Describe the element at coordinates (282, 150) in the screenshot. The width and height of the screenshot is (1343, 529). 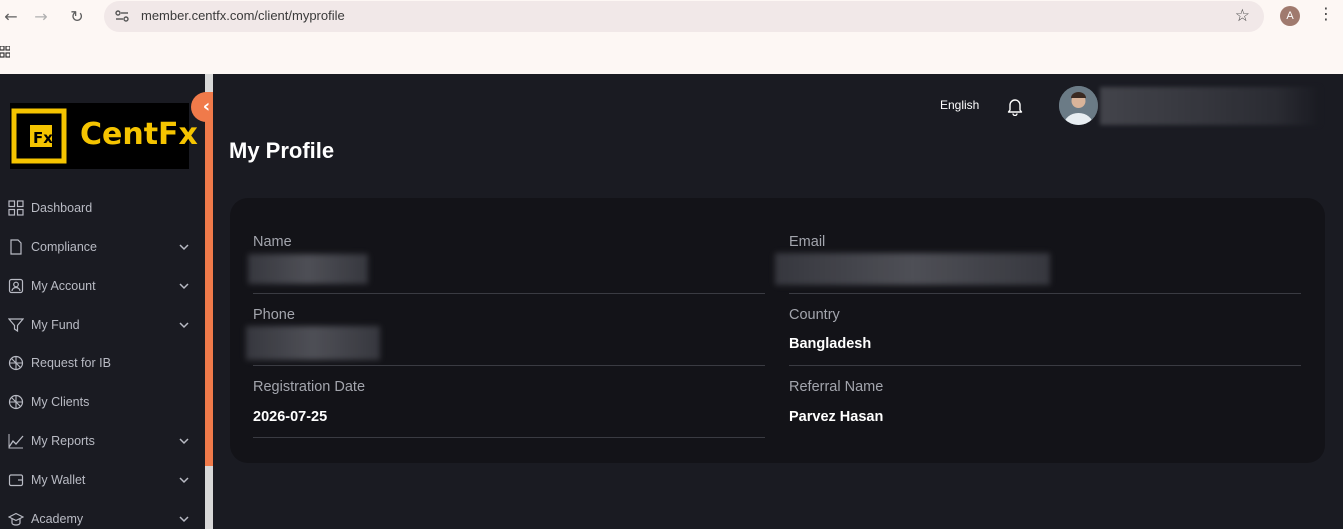
I see `page-title: My Profile` at that location.